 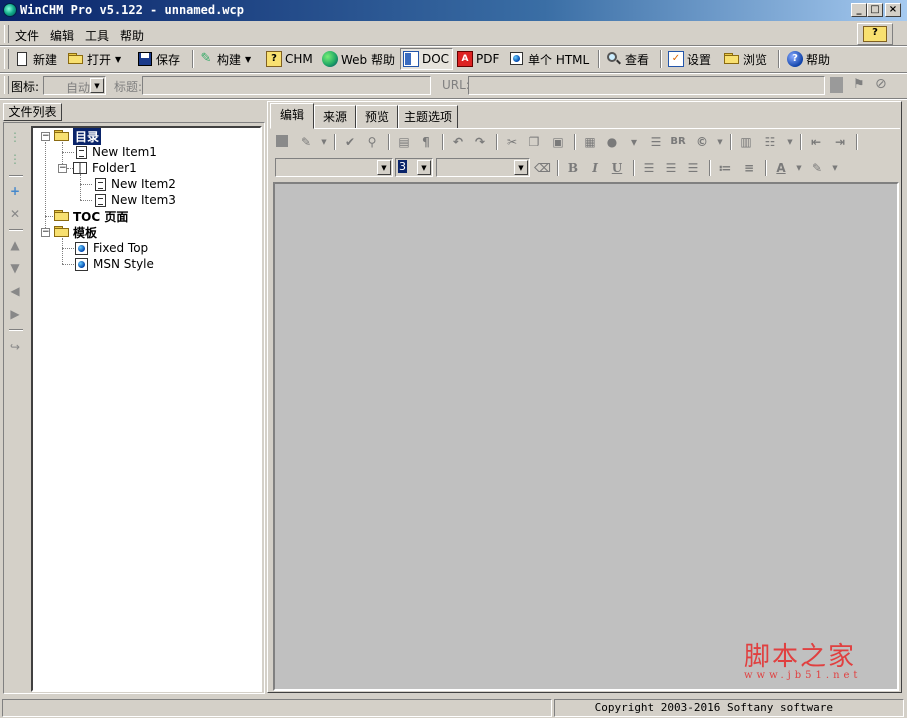 I want to click on expander-templates: −, so click(x=45, y=232).